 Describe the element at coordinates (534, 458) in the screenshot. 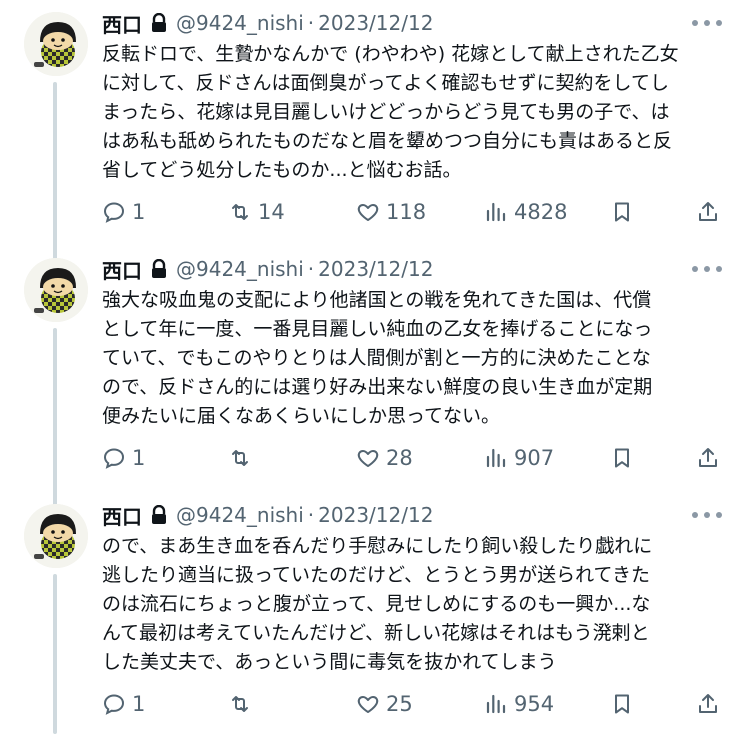

I see `view-count: 907` at that location.